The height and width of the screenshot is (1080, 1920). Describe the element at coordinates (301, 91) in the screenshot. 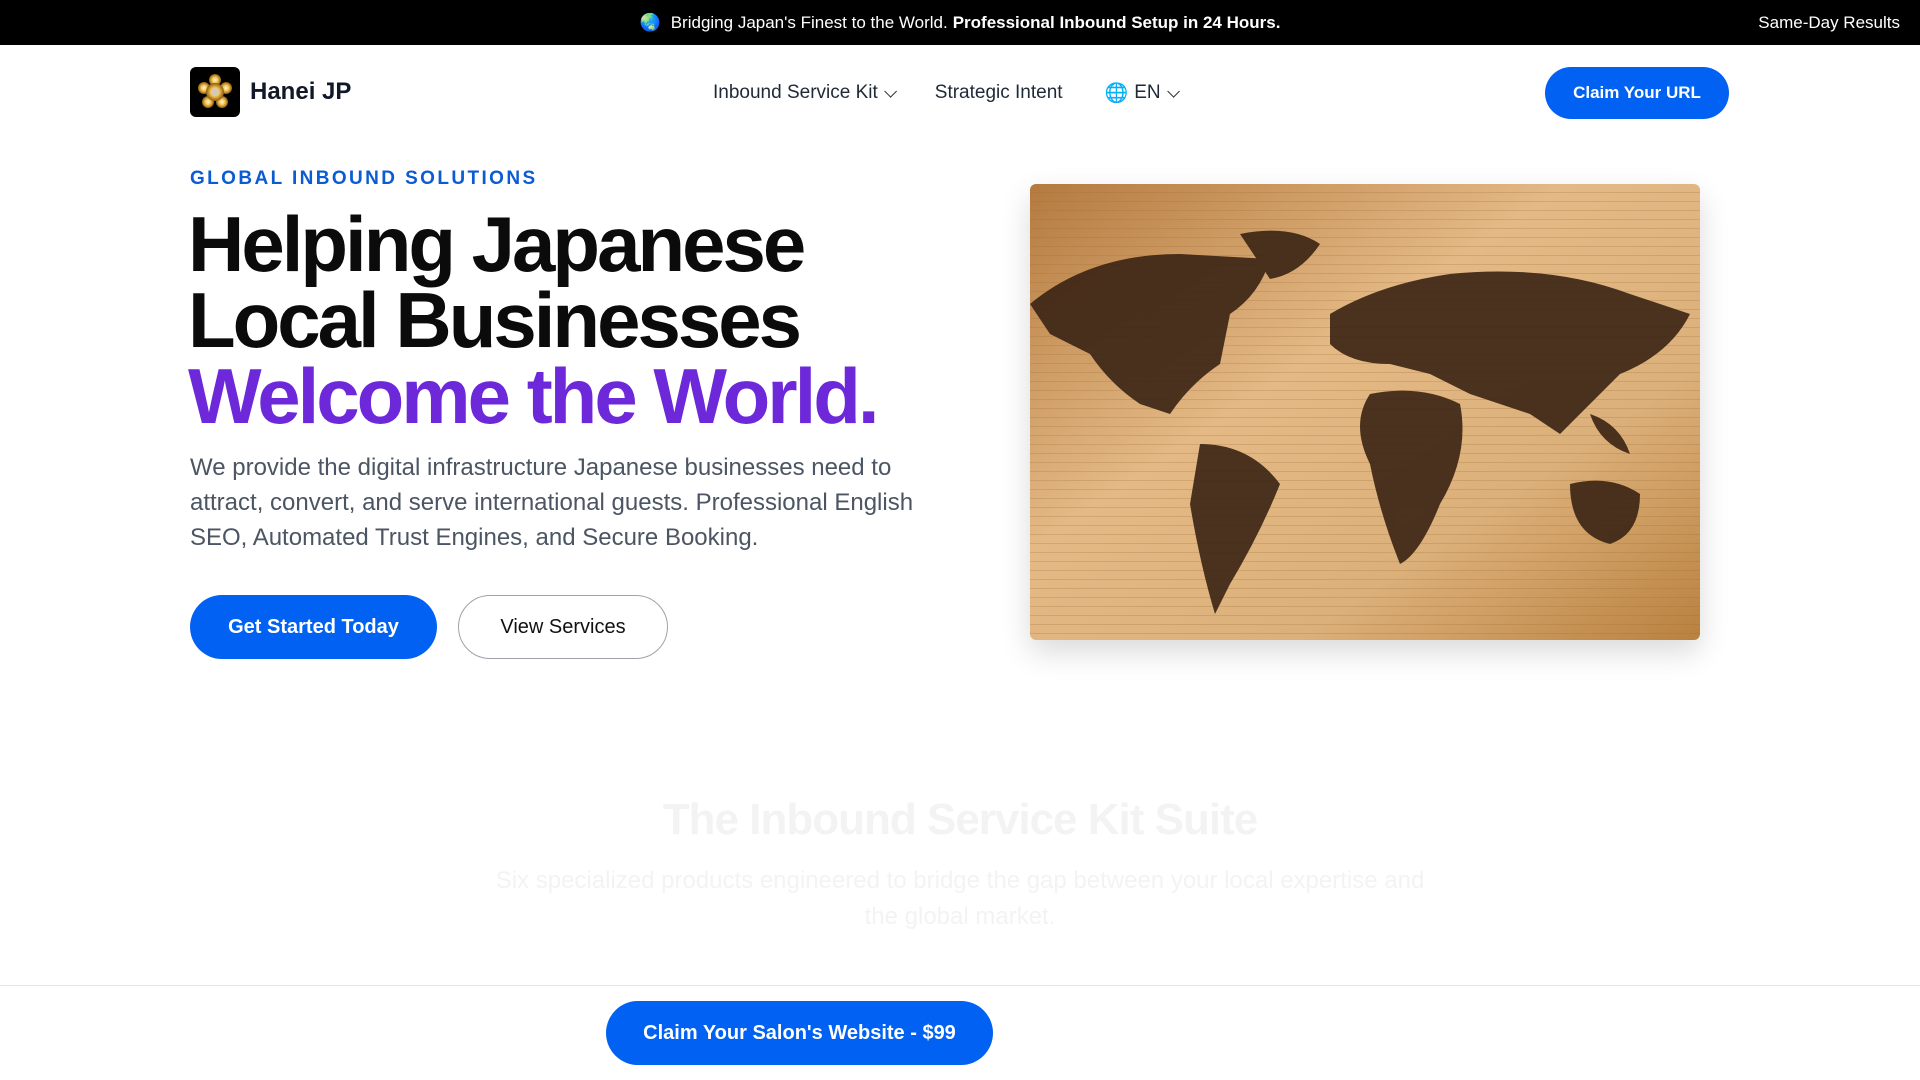

I see `brand-name: Hanei JP` at that location.